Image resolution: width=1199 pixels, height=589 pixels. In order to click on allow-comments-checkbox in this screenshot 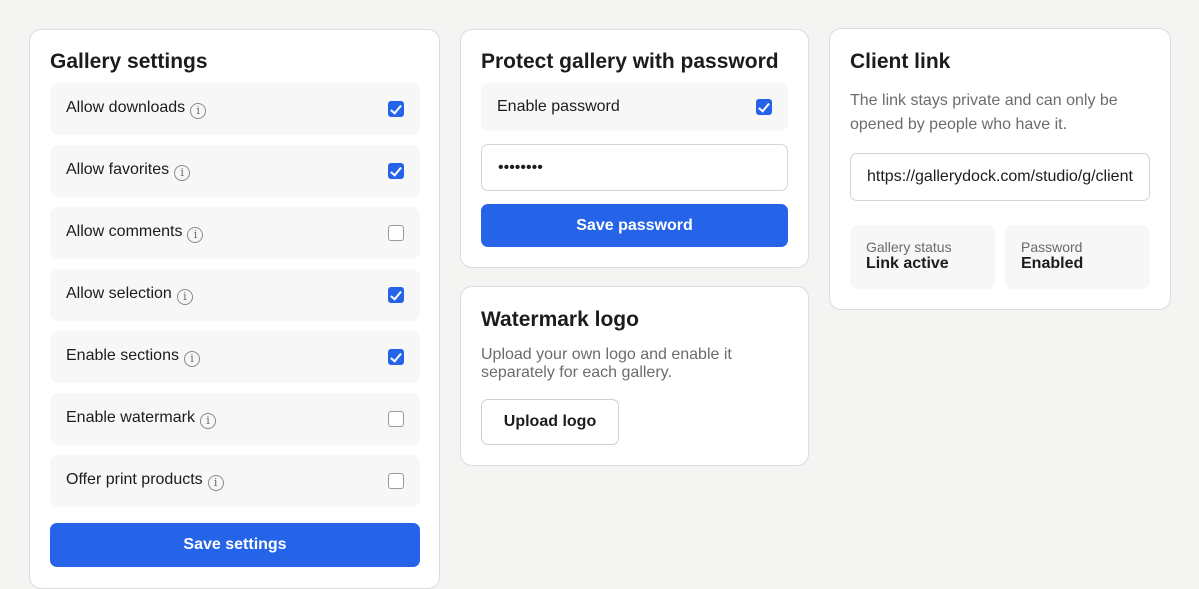, I will do `click(396, 233)`.